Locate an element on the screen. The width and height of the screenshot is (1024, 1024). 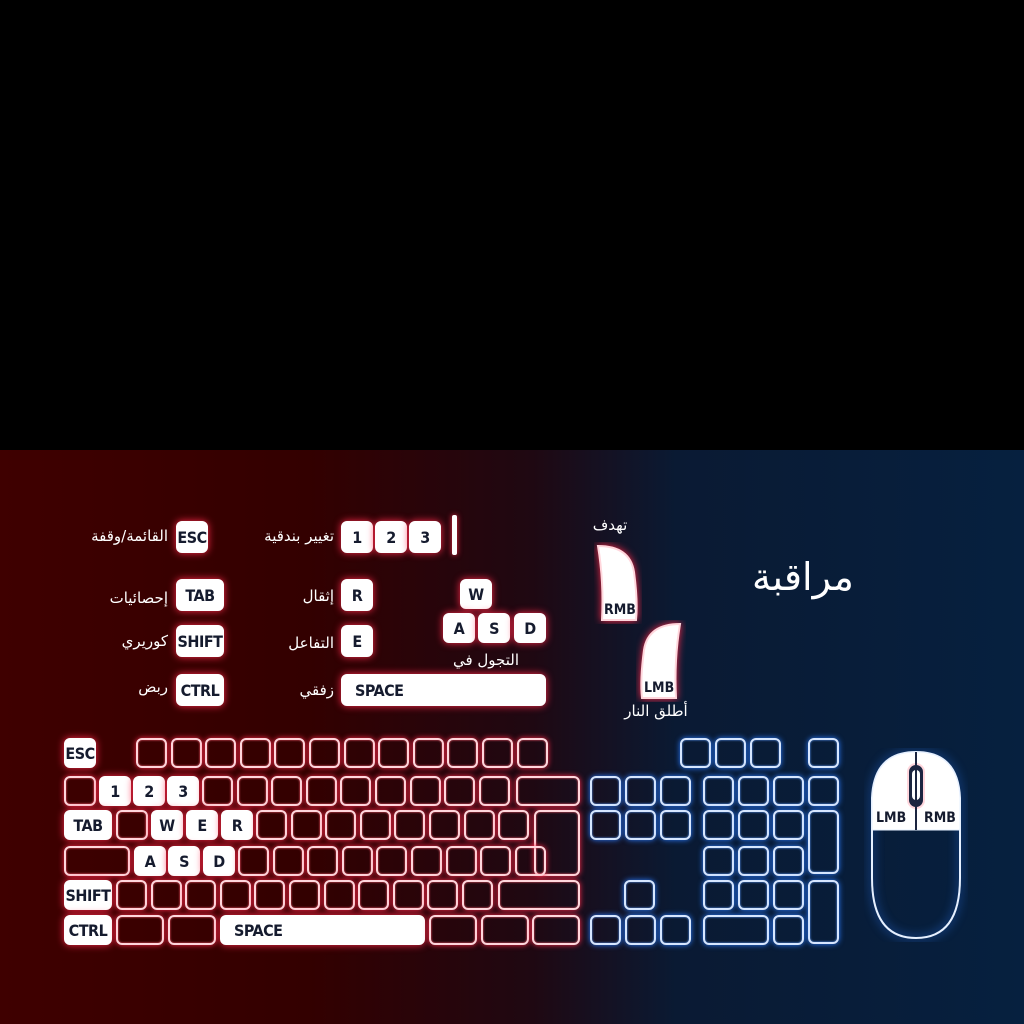
kb-w-key: W is located at coordinates (167, 825).